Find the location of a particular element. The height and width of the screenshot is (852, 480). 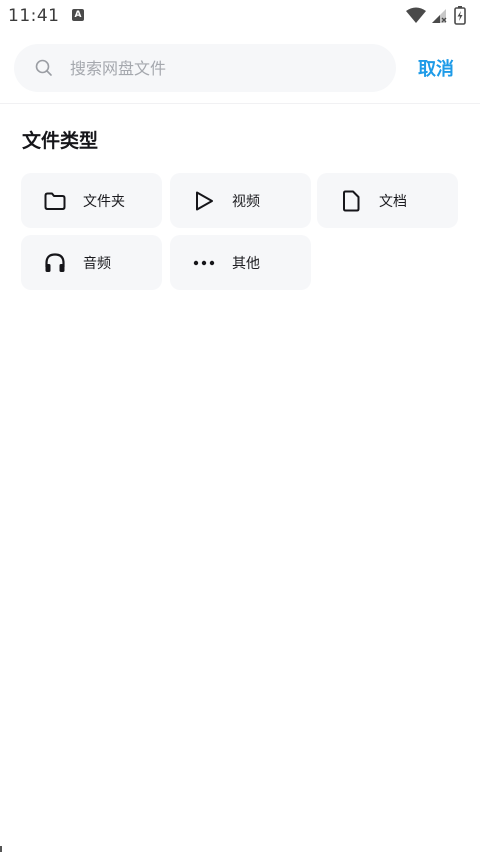

edge-marker is located at coordinates (1, 849).